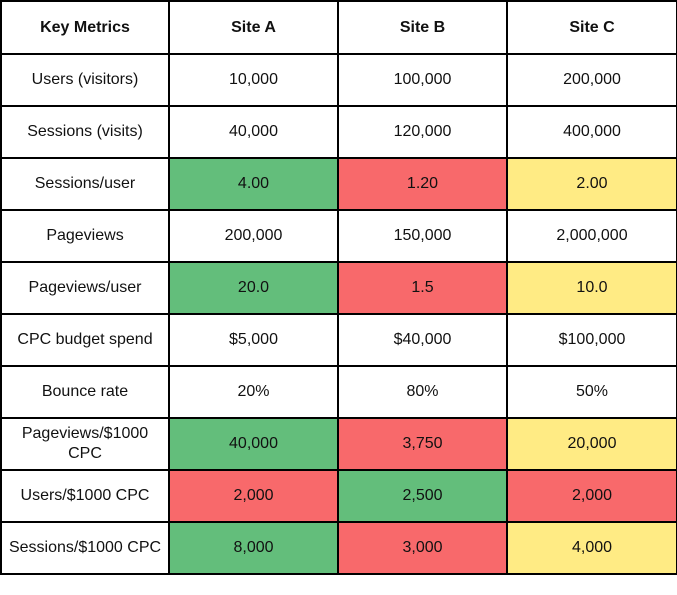 The image size is (677, 595). Describe the element at coordinates (85, 444) in the screenshot. I see `metric-label: Pageviews/$1000 CPC` at that location.